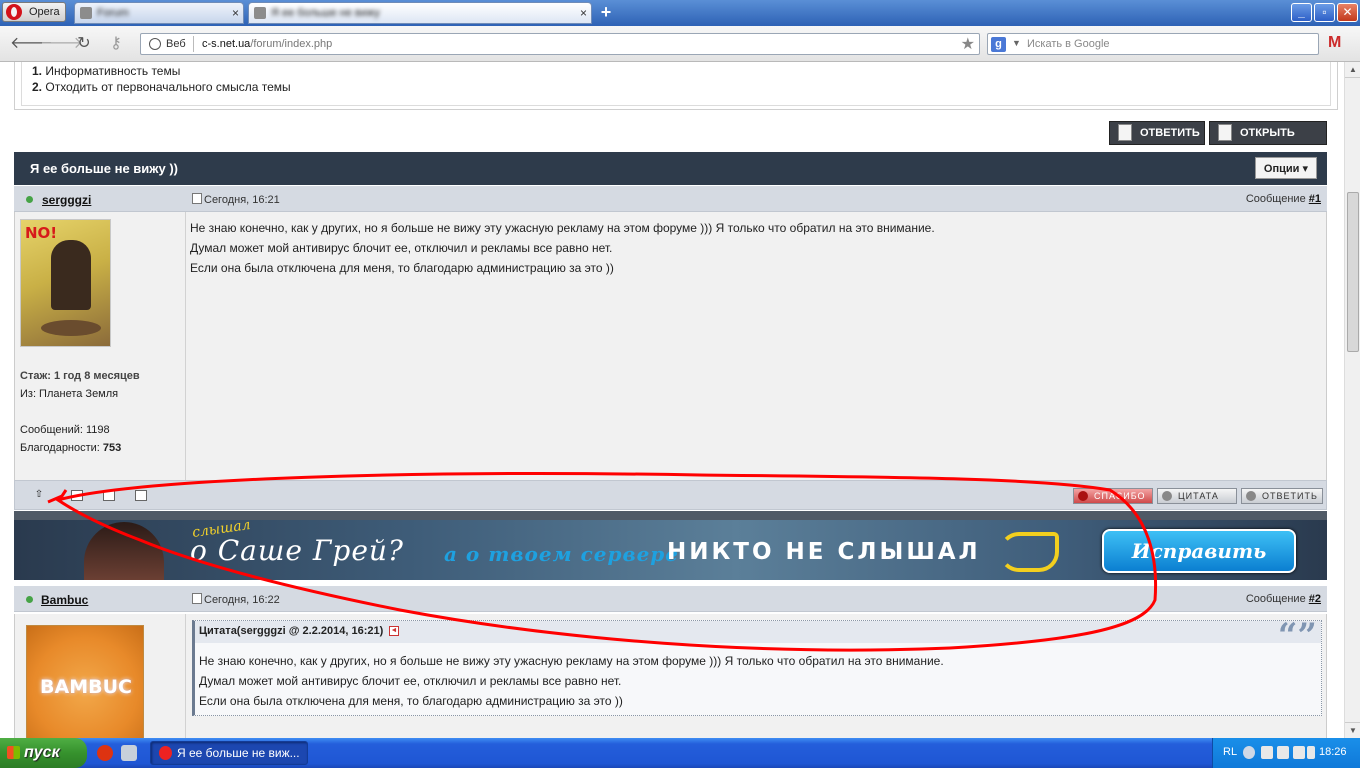 Image resolution: width=1360 pixels, height=768 pixels. Describe the element at coordinates (226, 44) in the screenshot. I see `url-host: c-s.net.ua` at that location.